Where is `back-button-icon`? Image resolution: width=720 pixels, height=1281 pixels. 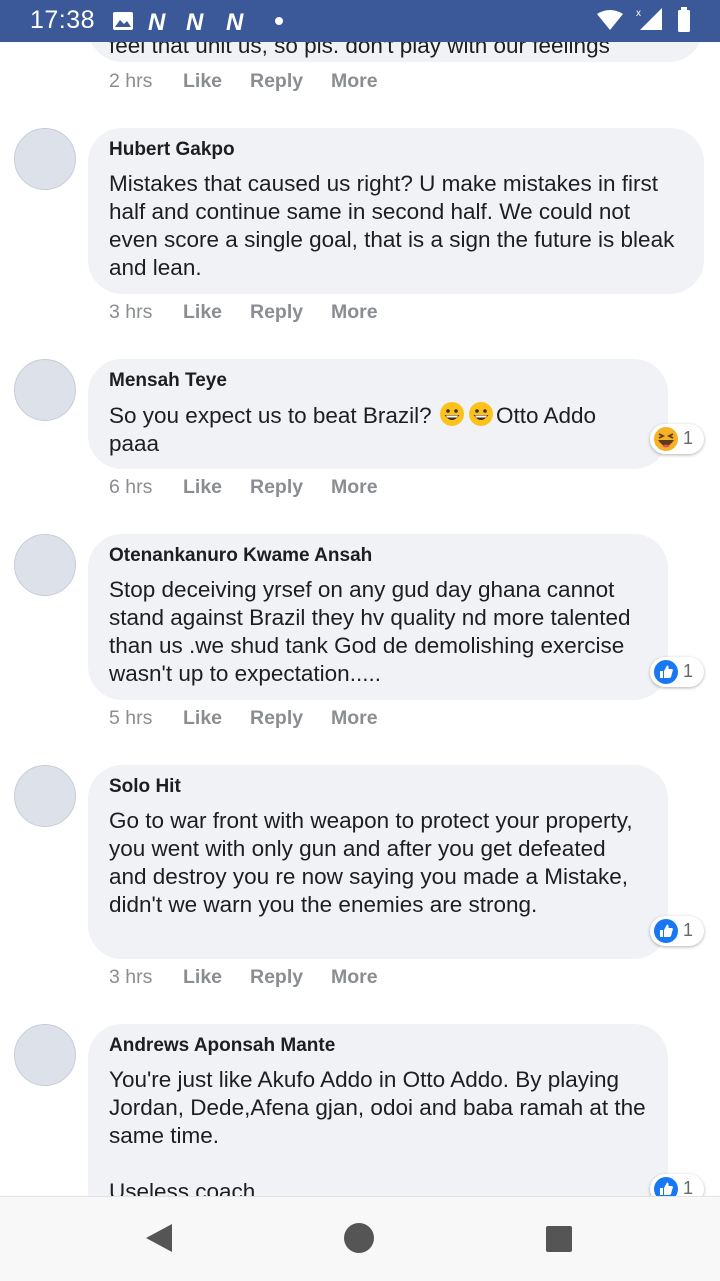 back-button-icon is located at coordinates (159, 1238).